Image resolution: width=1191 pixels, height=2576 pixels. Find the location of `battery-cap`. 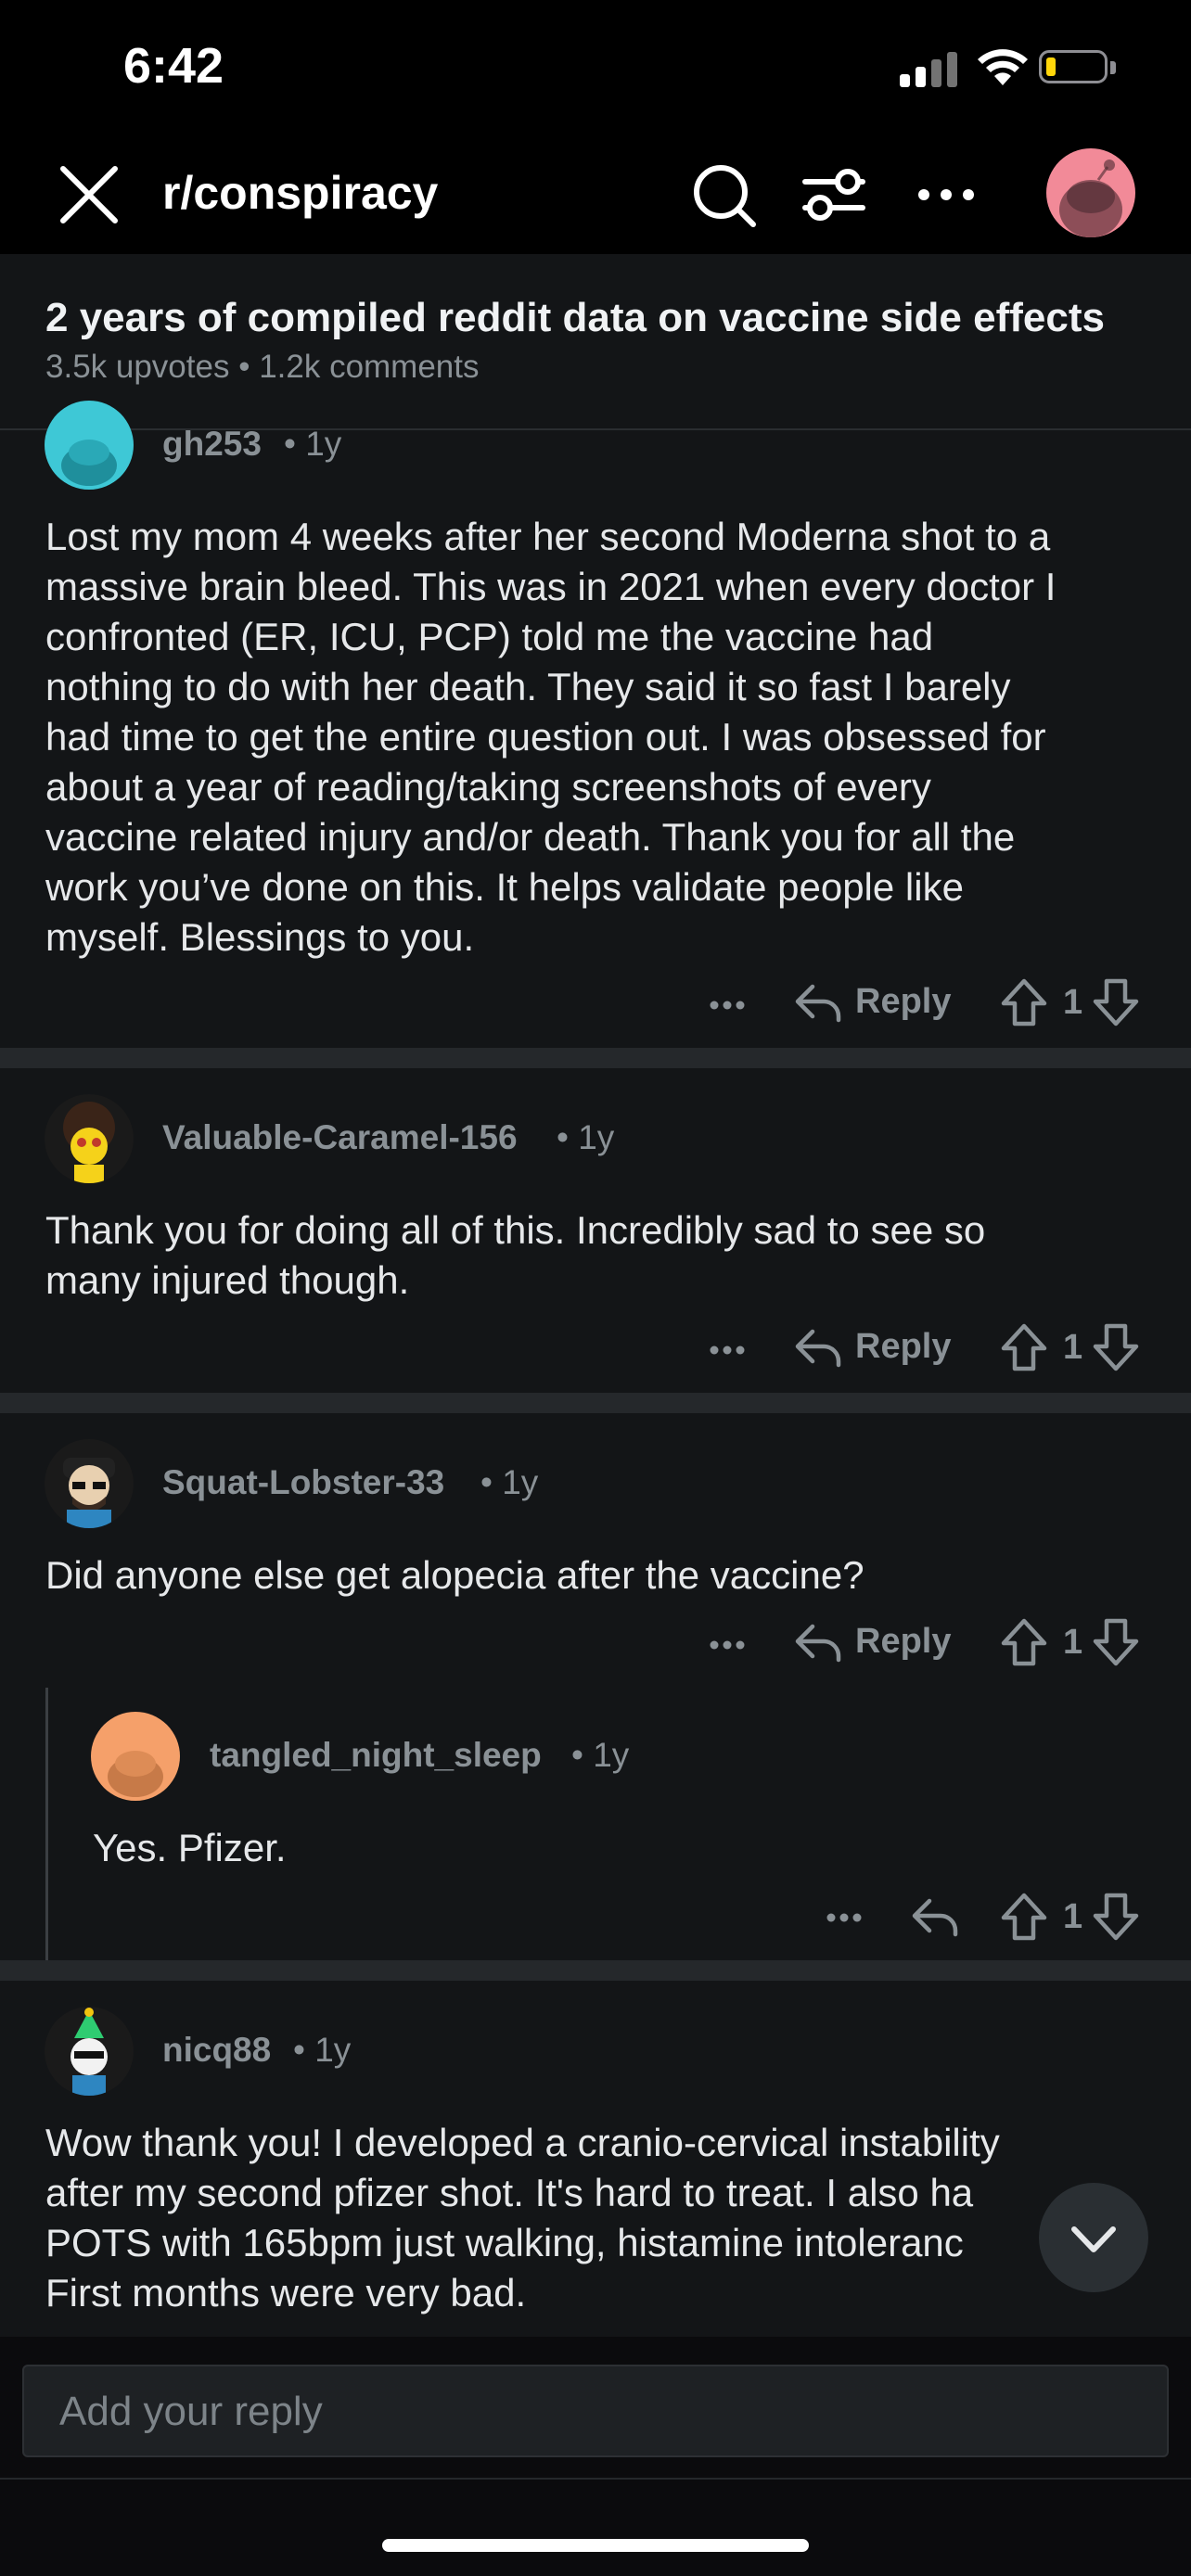

battery-cap is located at coordinates (1113, 67).